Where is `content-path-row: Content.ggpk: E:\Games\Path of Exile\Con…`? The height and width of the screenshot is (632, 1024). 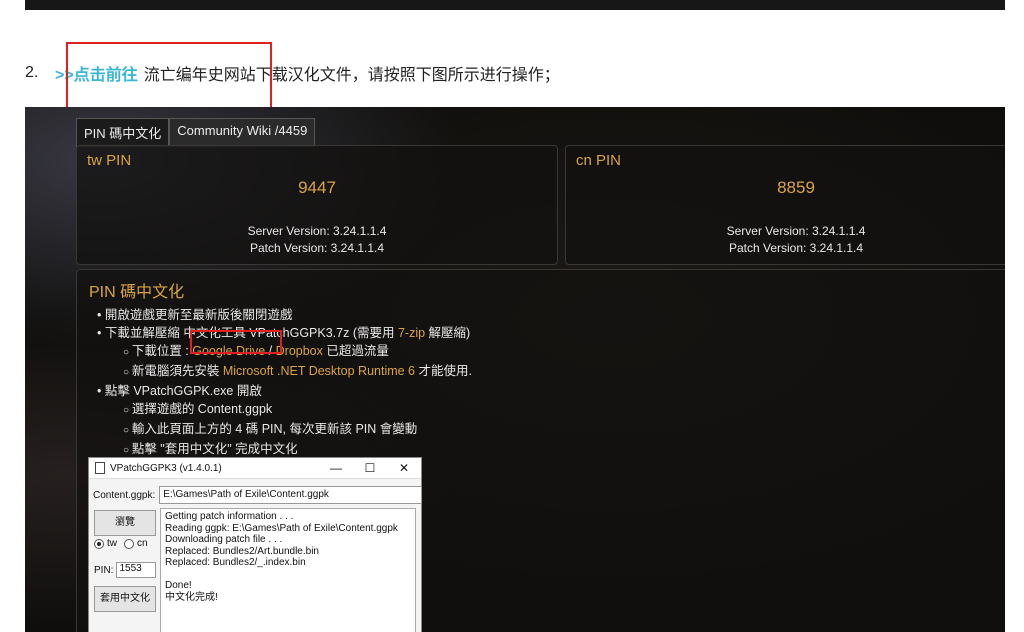
content-path-row: Content.ggpk: E:\Games\Path of Exile\Con… is located at coordinates (258, 495).